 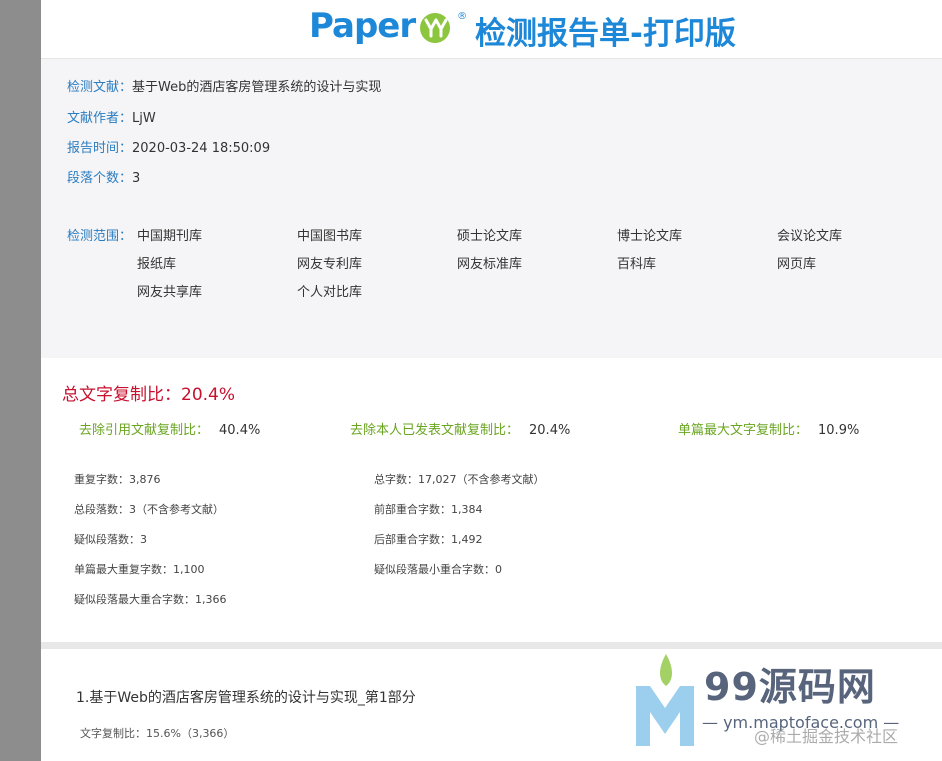 I want to click on ratio-label: 去除引用文献复制比：, so click(x=144, y=430).